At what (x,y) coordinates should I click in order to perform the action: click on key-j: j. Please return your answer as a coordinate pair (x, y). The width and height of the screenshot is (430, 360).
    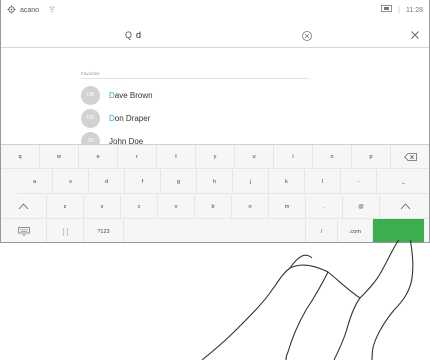
    Looking at the image, I should click on (251, 182).